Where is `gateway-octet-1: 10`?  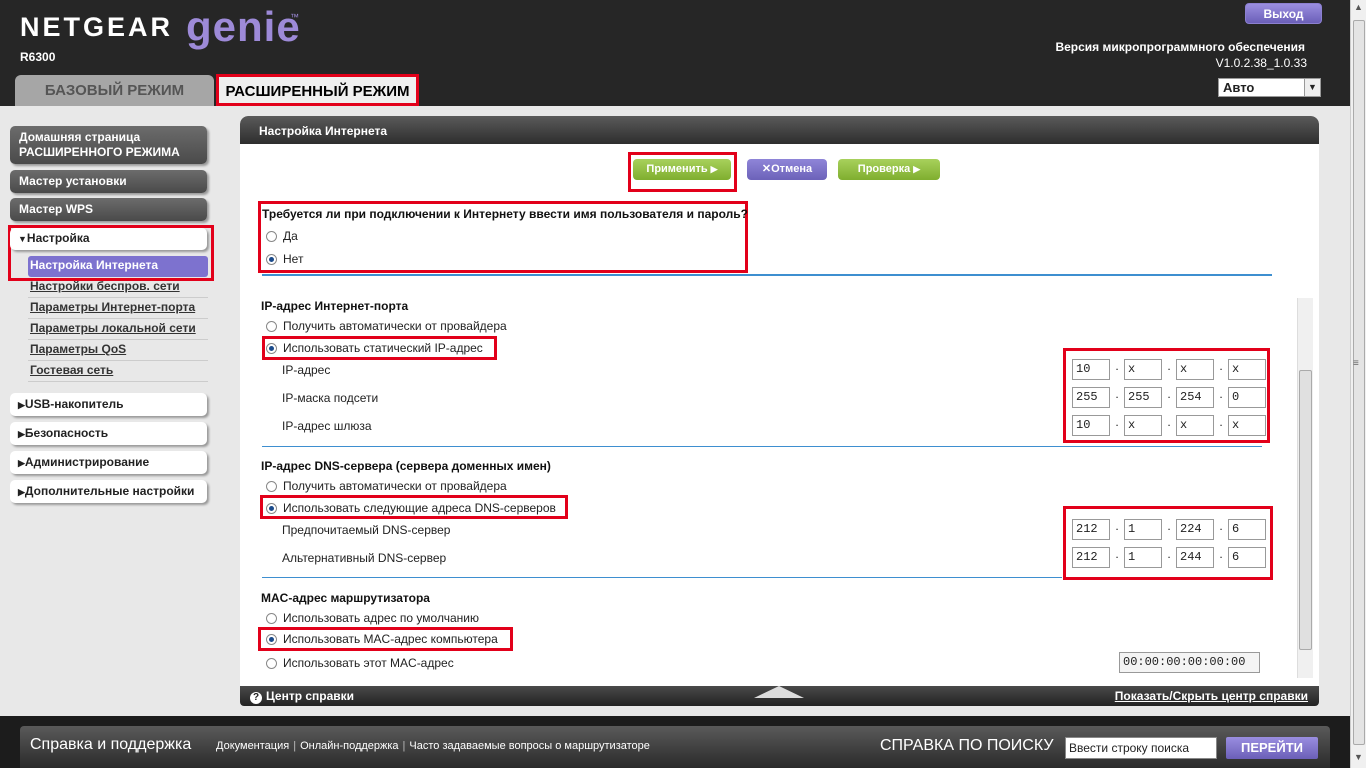
gateway-octet-1: 10 is located at coordinates (1091, 425).